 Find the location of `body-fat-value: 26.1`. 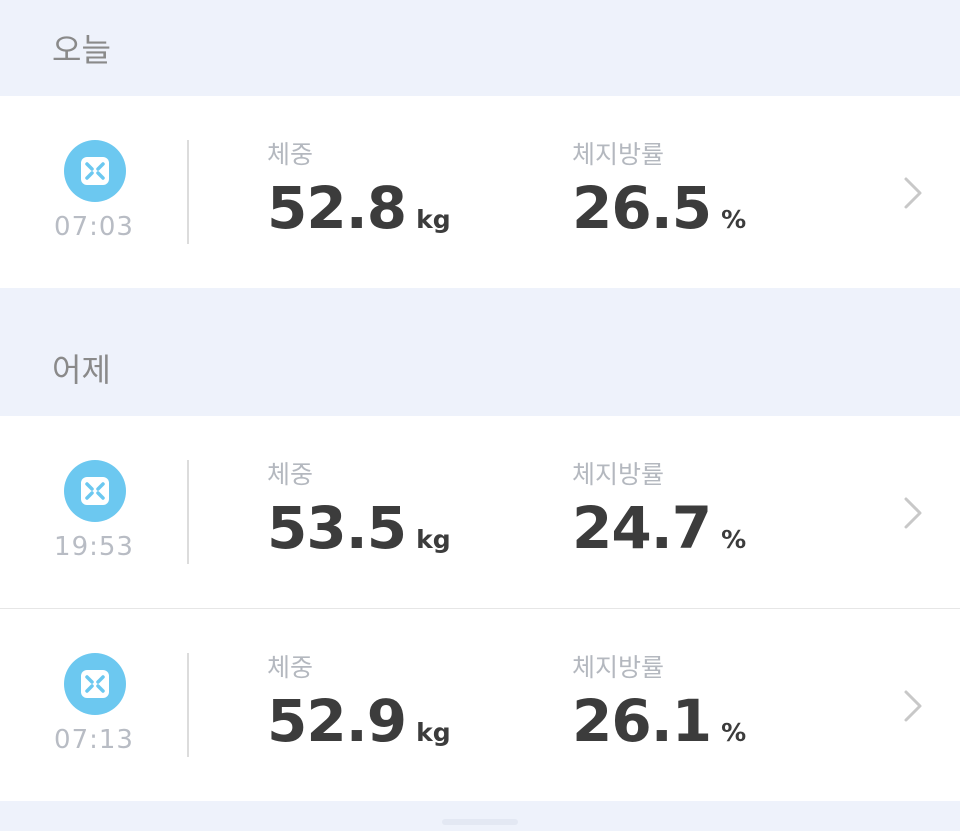

body-fat-value: 26.1 is located at coordinates (642, 721).